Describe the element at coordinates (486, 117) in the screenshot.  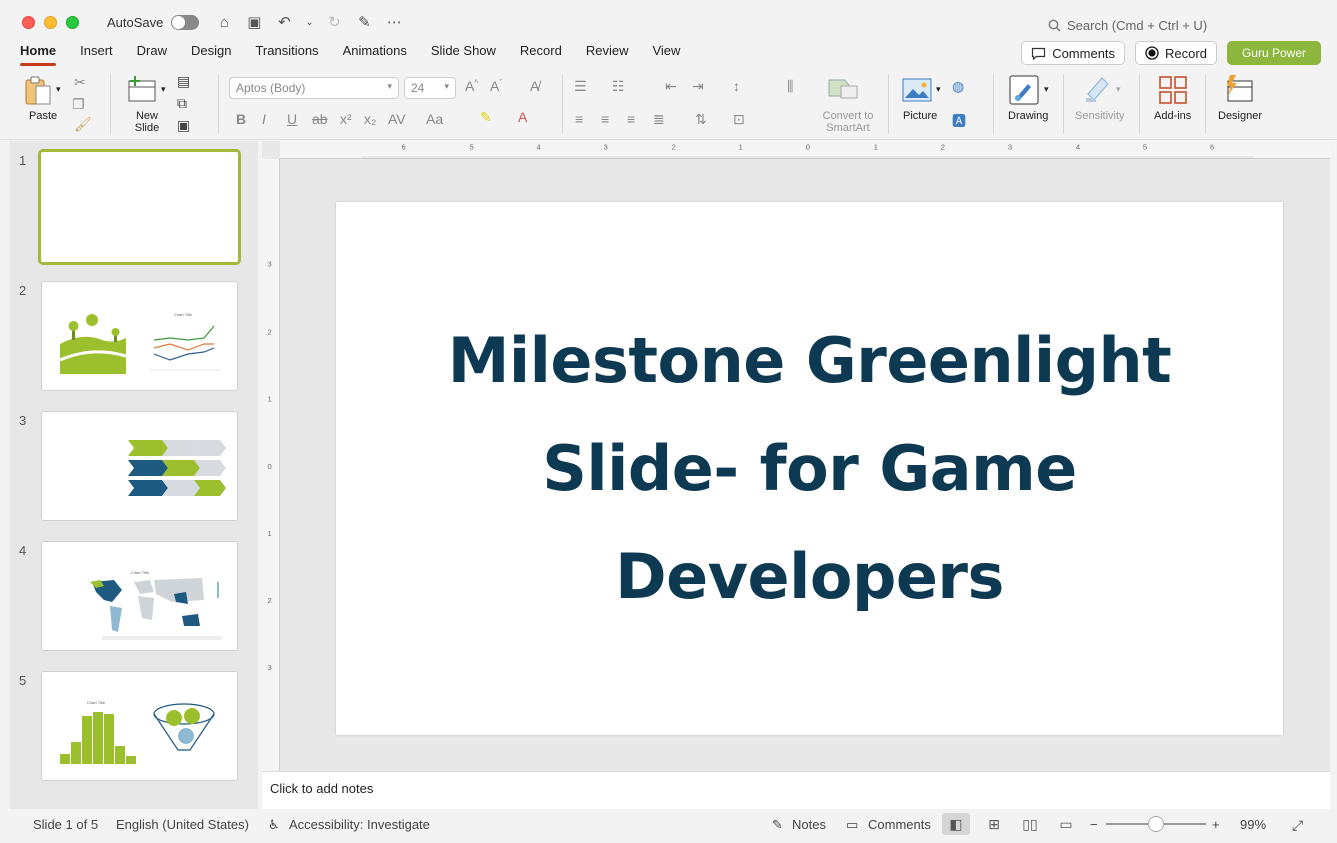
I see `highlight-icon: ✎` at that location.